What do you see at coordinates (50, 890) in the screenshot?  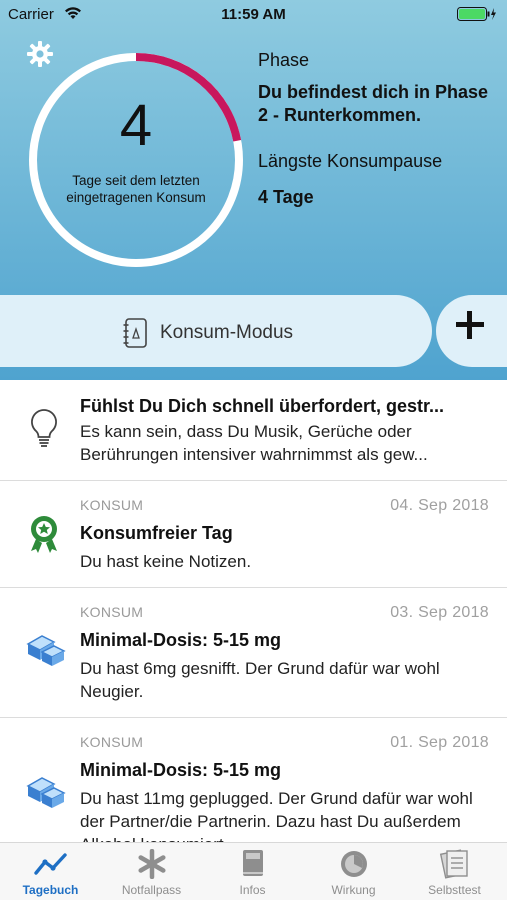 I see `tab-label: Tagebuch` at bounding box center [50, 890].